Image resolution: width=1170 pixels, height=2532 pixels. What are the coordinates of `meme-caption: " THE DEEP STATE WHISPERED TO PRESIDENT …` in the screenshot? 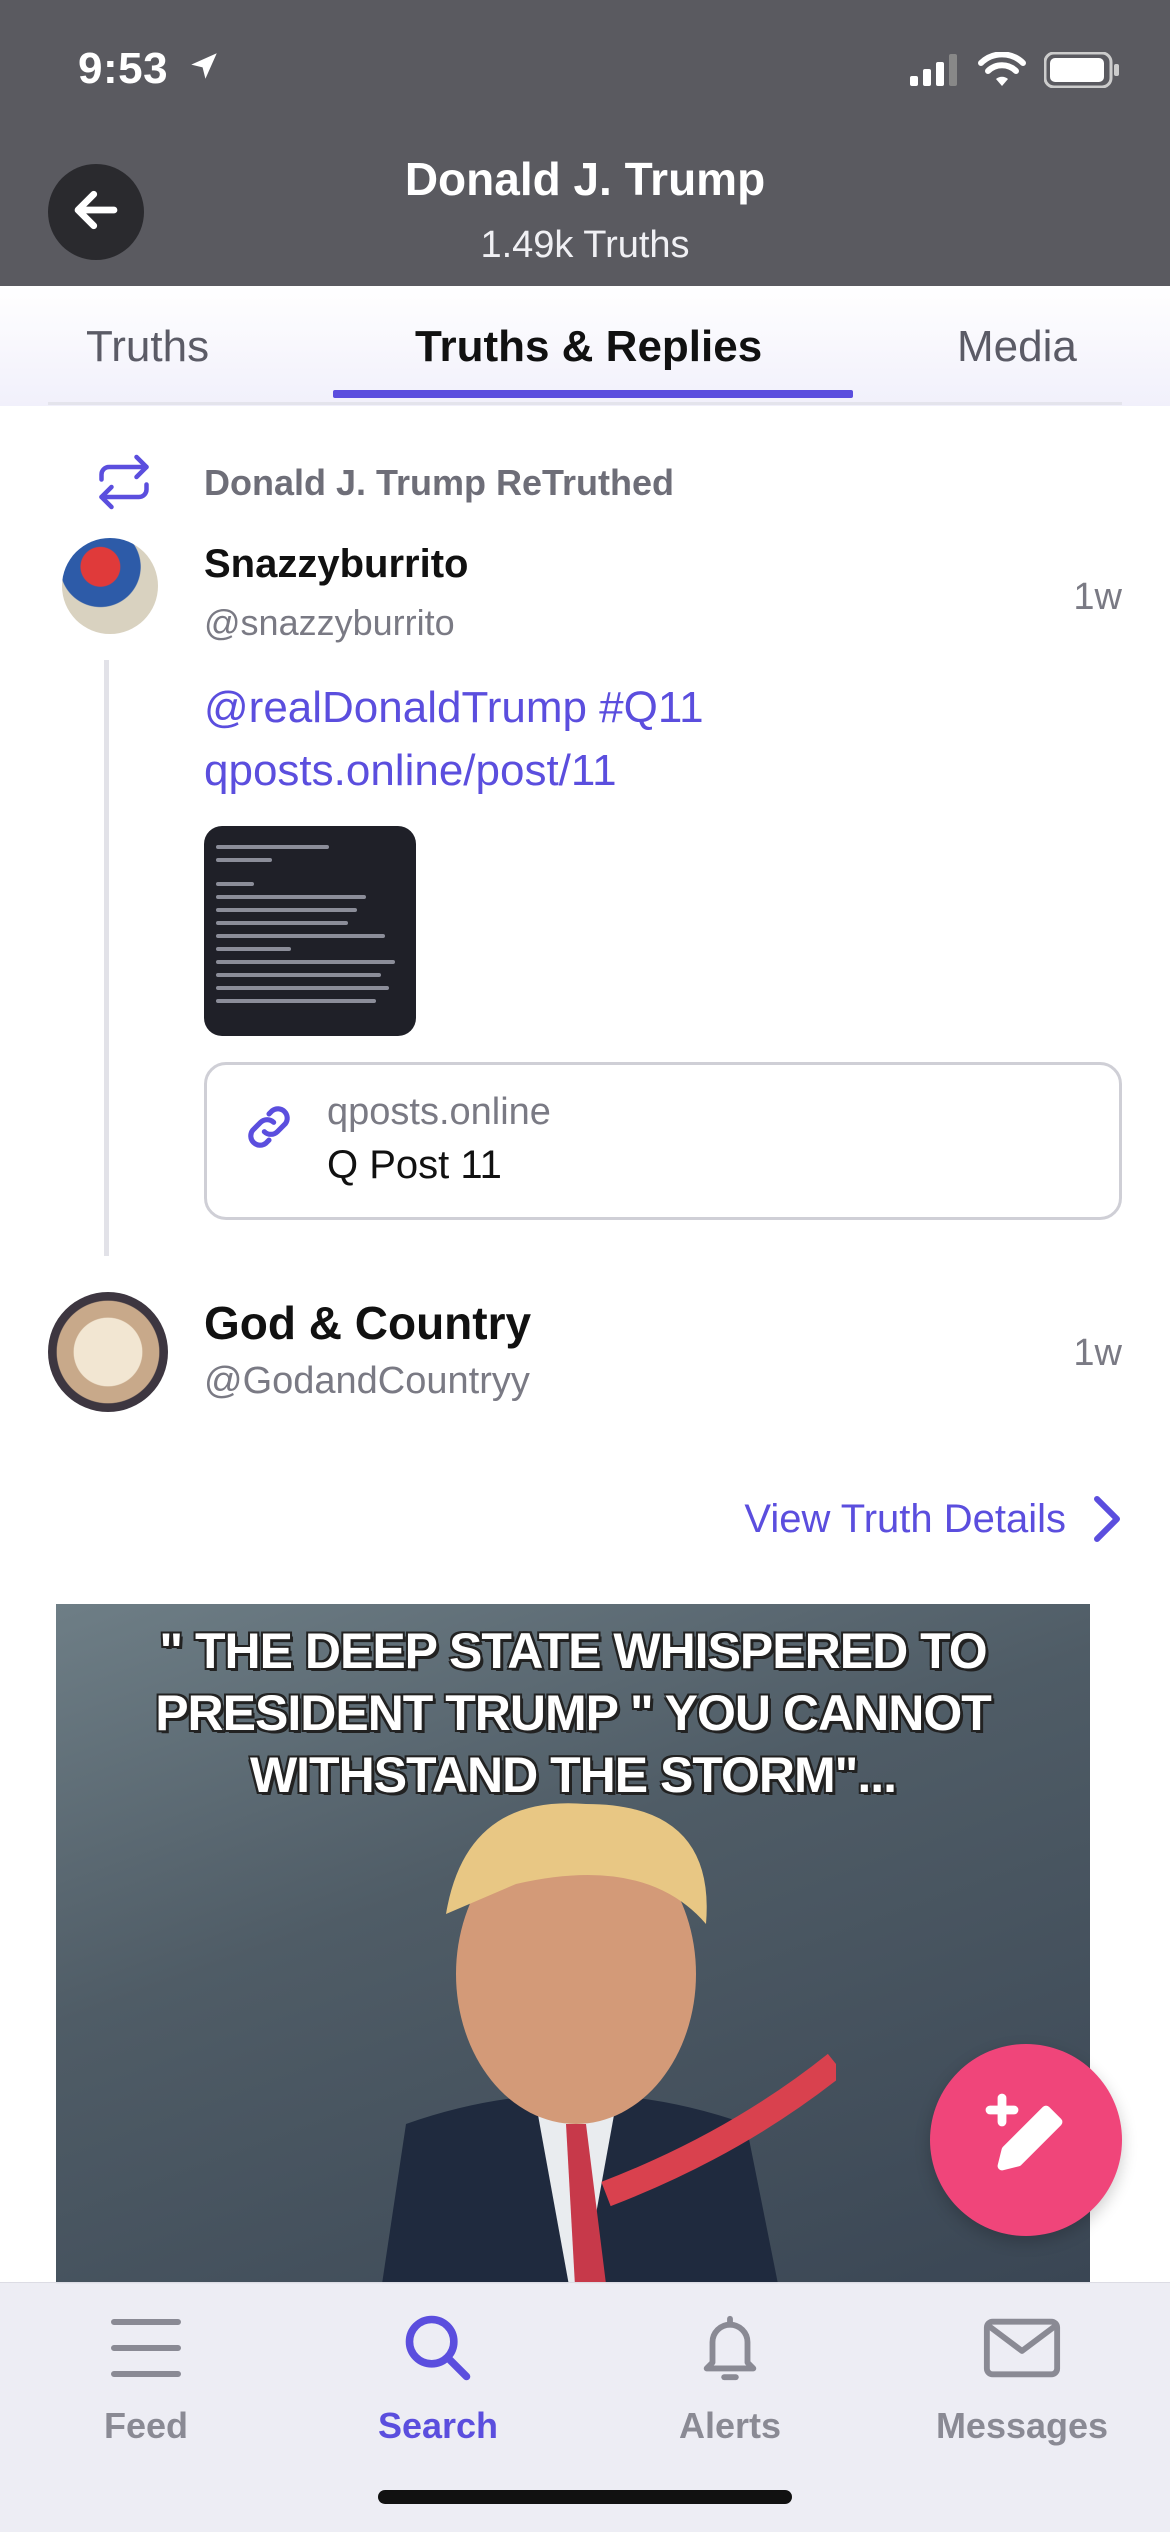 It's located at (573, 1713).